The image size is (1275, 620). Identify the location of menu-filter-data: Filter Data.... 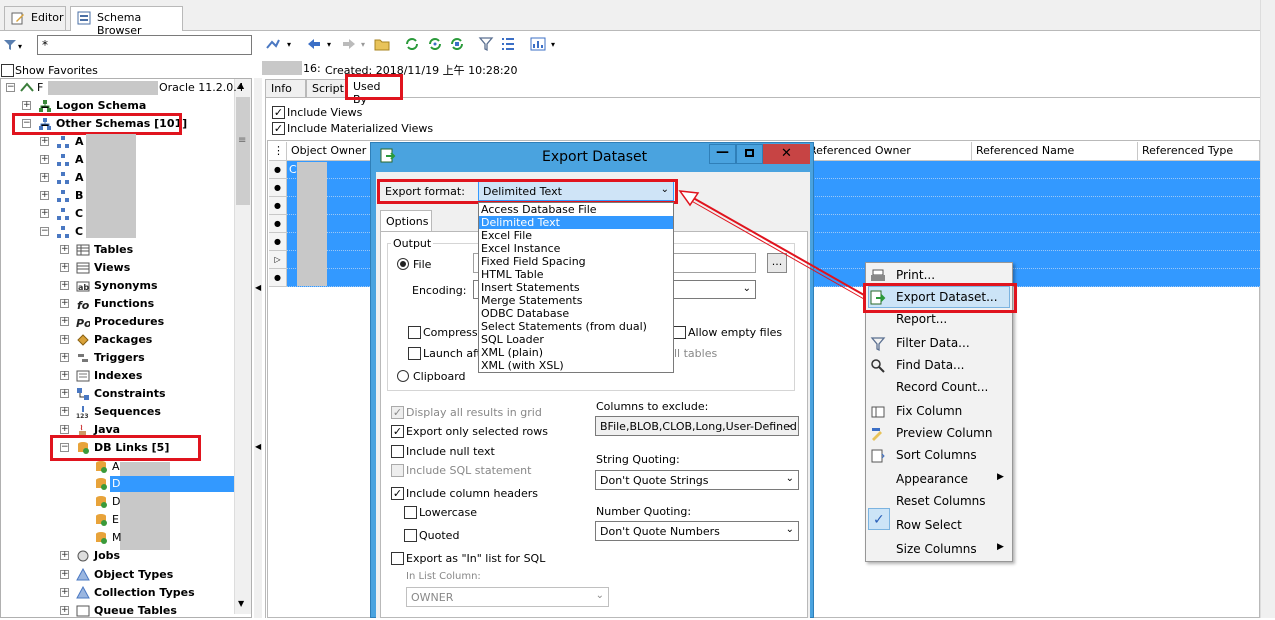
(933, 343).